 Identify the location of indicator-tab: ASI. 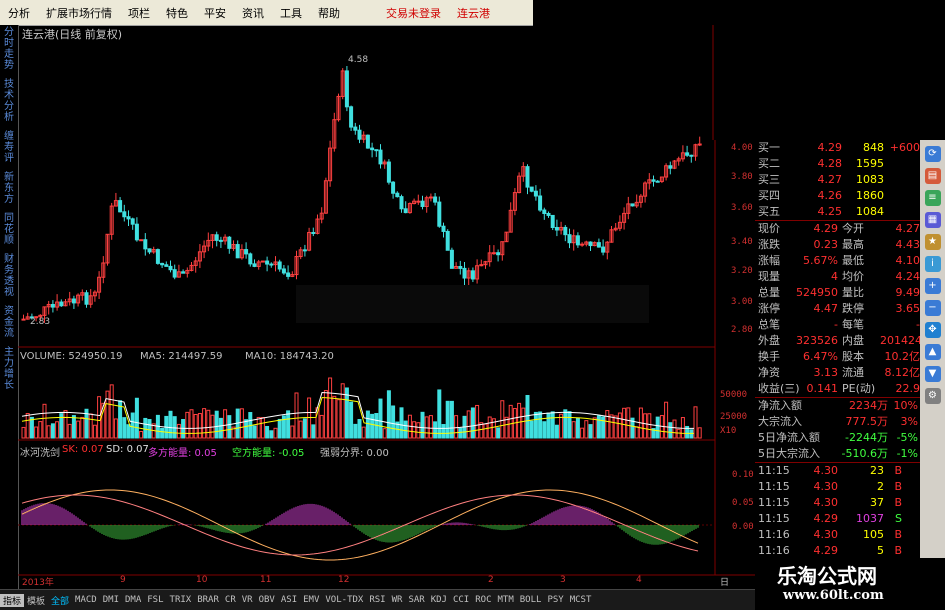
(289, 600).